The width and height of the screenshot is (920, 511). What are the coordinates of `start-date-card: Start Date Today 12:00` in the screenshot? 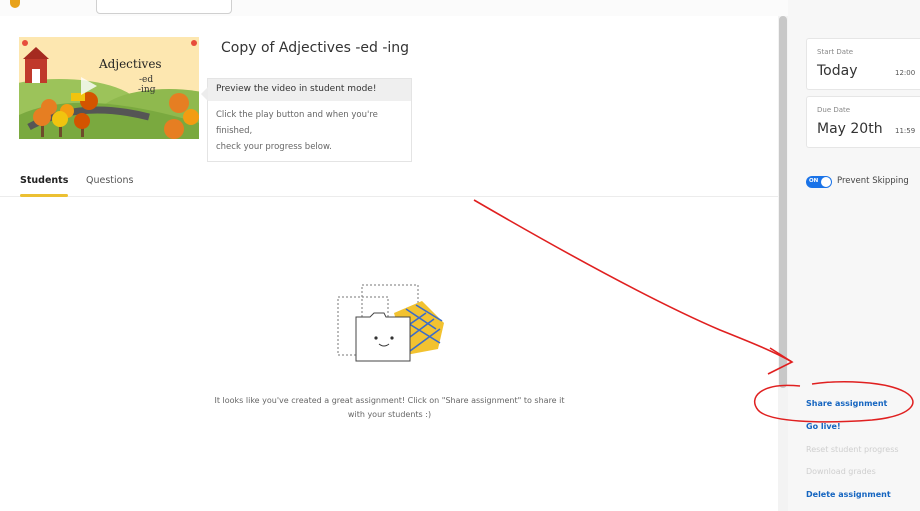 It's located at (863, 64).